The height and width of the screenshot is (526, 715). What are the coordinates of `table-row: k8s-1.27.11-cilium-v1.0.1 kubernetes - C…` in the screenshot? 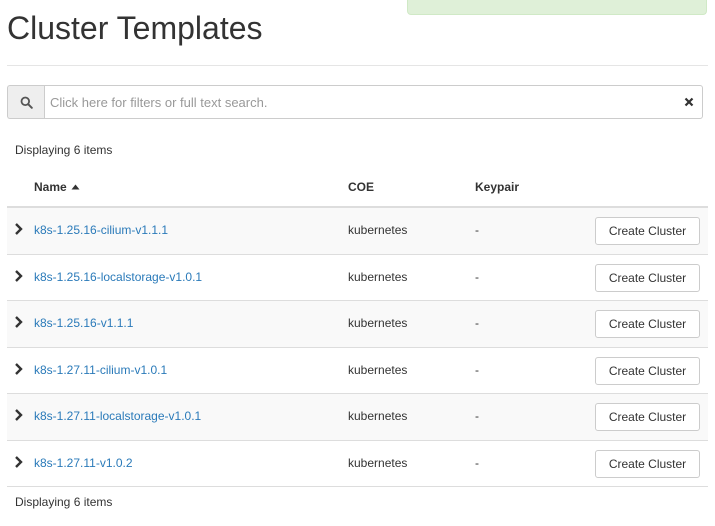 It's located at (357, 371).